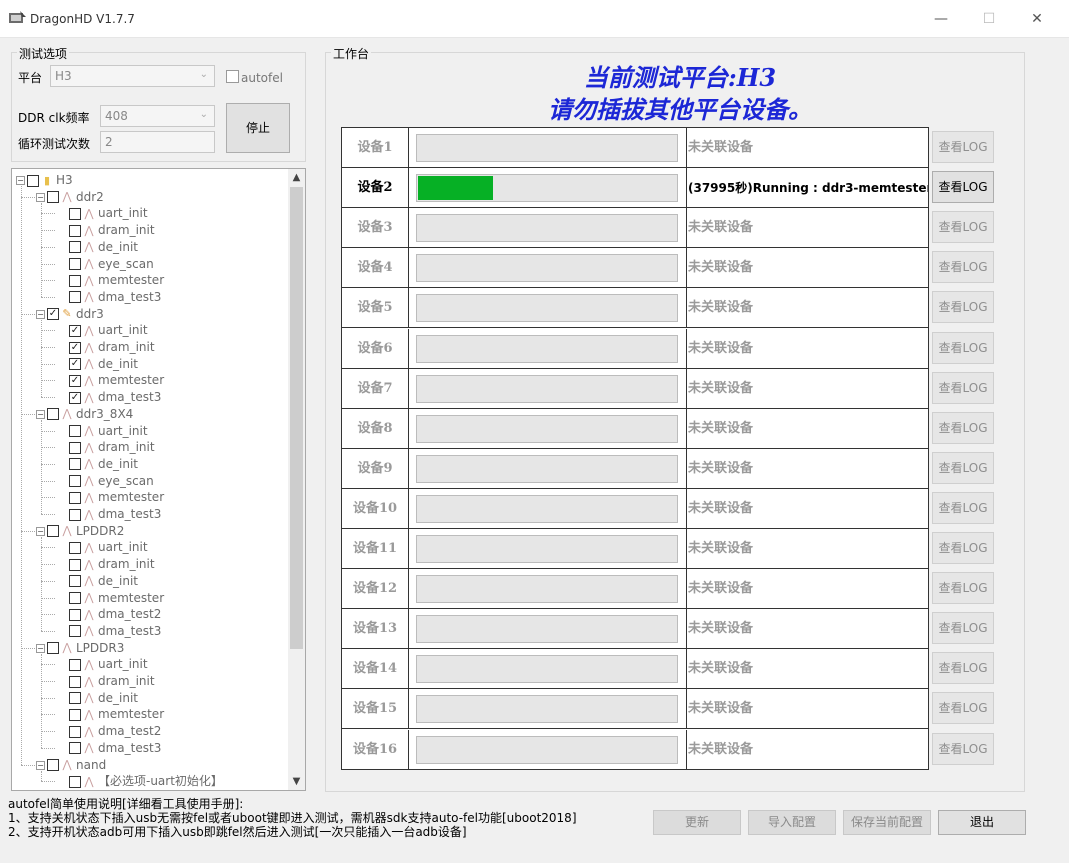  I want to click on loop-count-input: 2, so click(157, 142).